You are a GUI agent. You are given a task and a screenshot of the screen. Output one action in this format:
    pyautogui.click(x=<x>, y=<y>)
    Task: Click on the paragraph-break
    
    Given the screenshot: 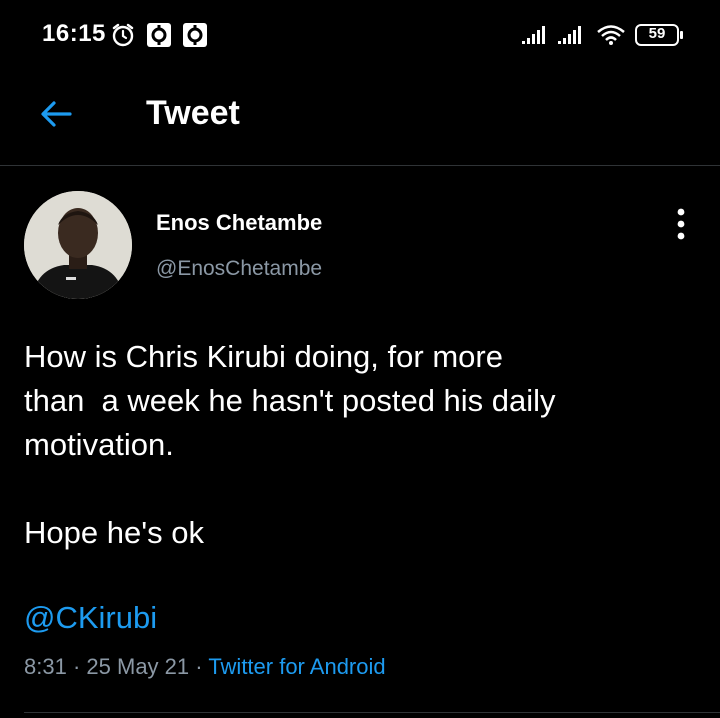 What is the action you would take?
    pyautogui.click(x=364, y=489)
    